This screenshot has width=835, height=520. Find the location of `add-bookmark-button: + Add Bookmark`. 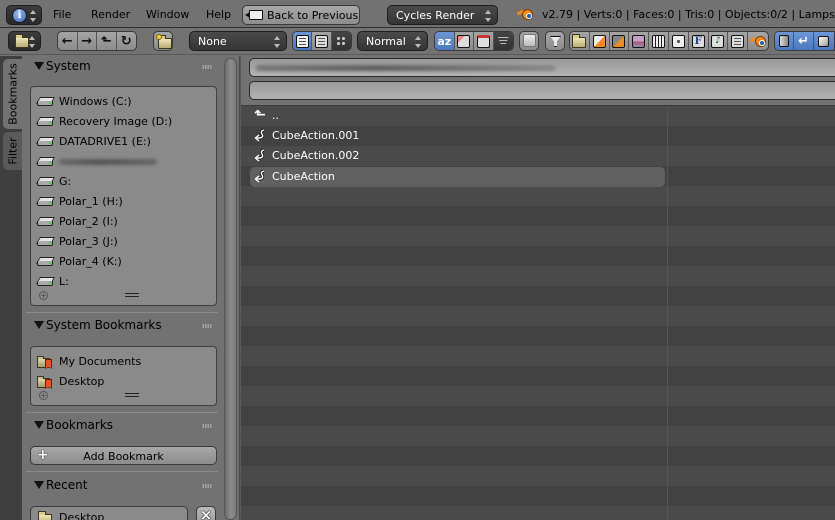

add-bookmark-button: + Add Bookmark is located at coordinates (123, 455).